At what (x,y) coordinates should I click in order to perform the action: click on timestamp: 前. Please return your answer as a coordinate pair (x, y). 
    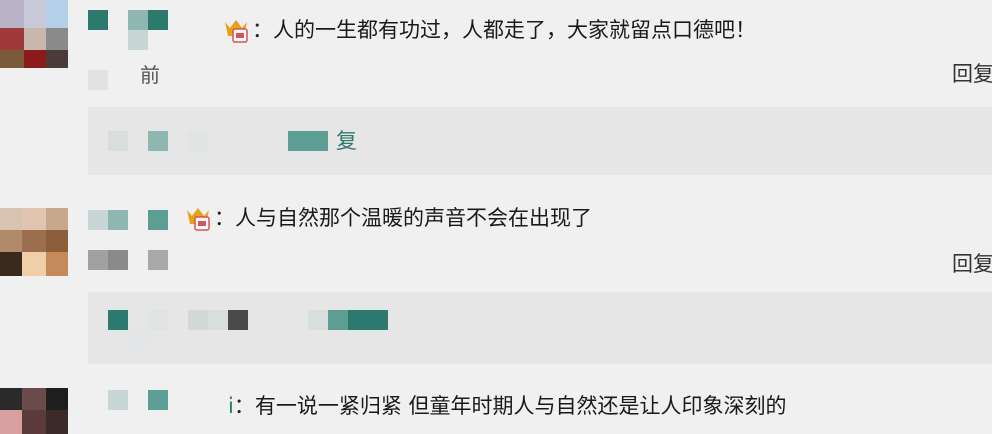
    Looking at the image, I should click on (150, 75).